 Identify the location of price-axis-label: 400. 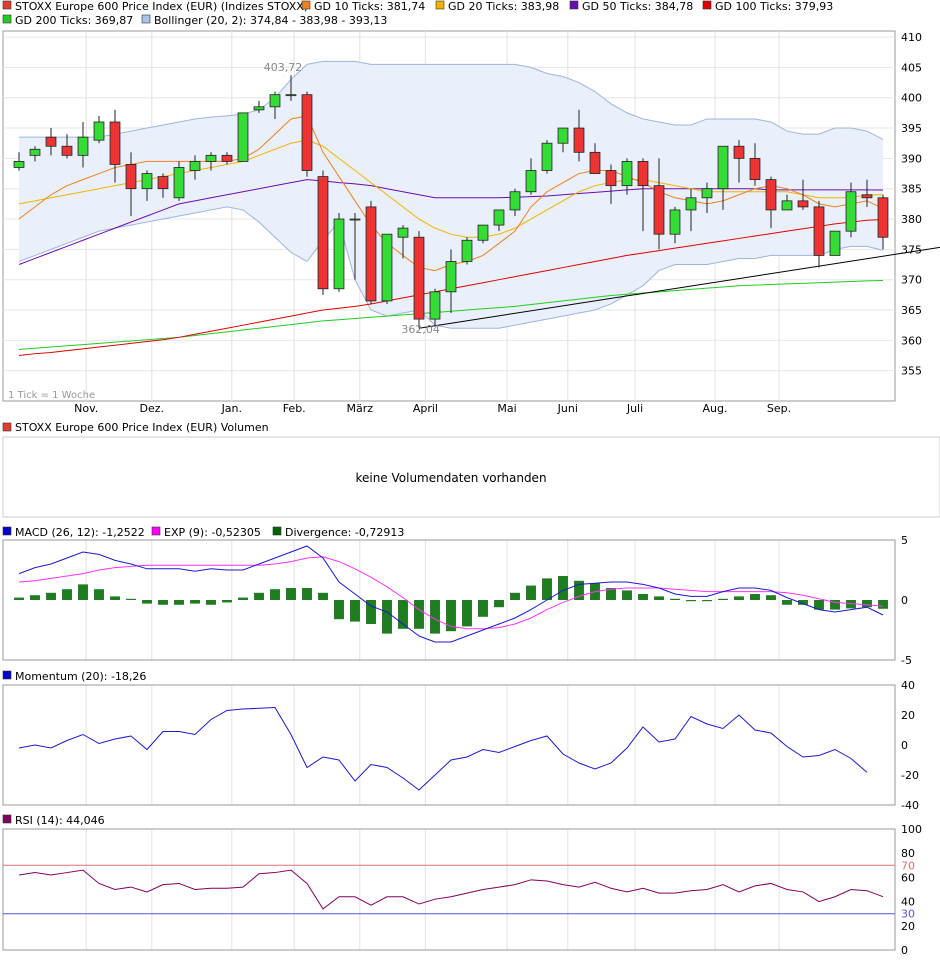
(911, 98).